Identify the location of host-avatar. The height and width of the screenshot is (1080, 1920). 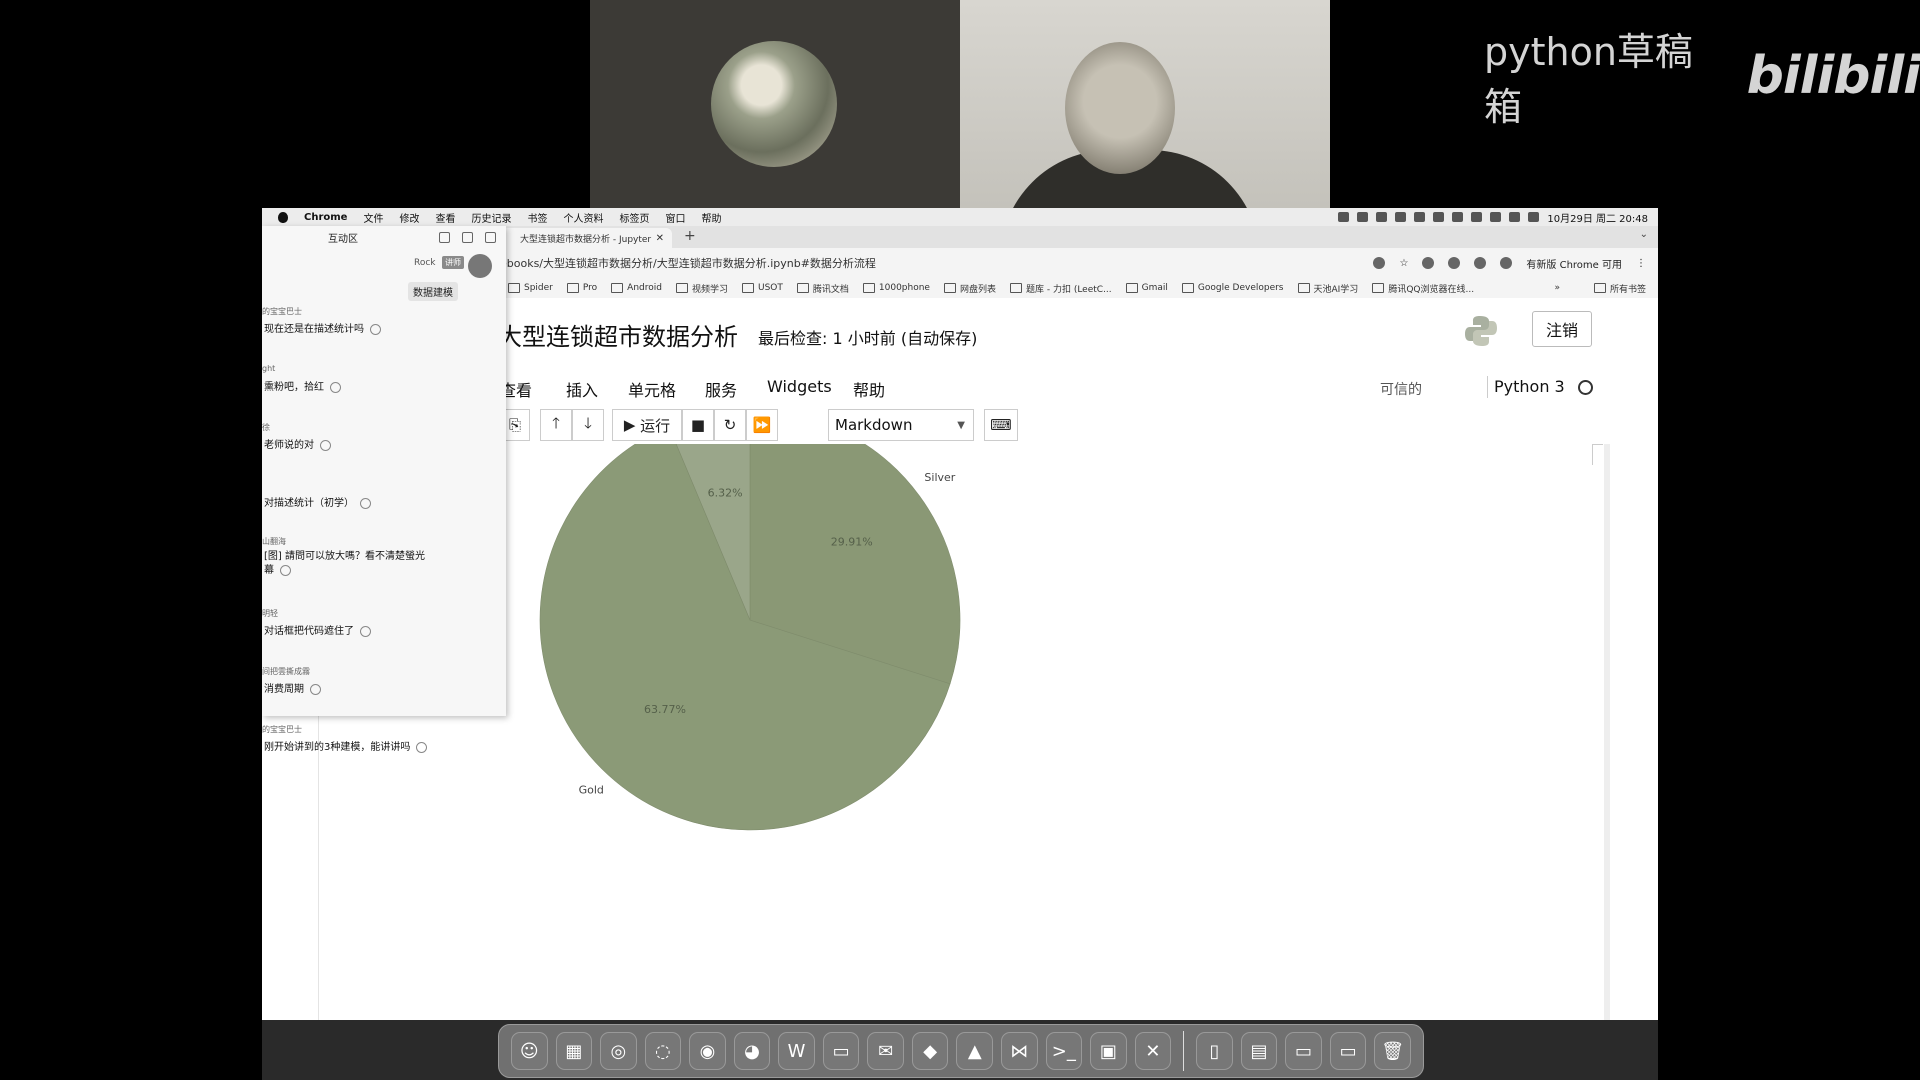
(480, 266).